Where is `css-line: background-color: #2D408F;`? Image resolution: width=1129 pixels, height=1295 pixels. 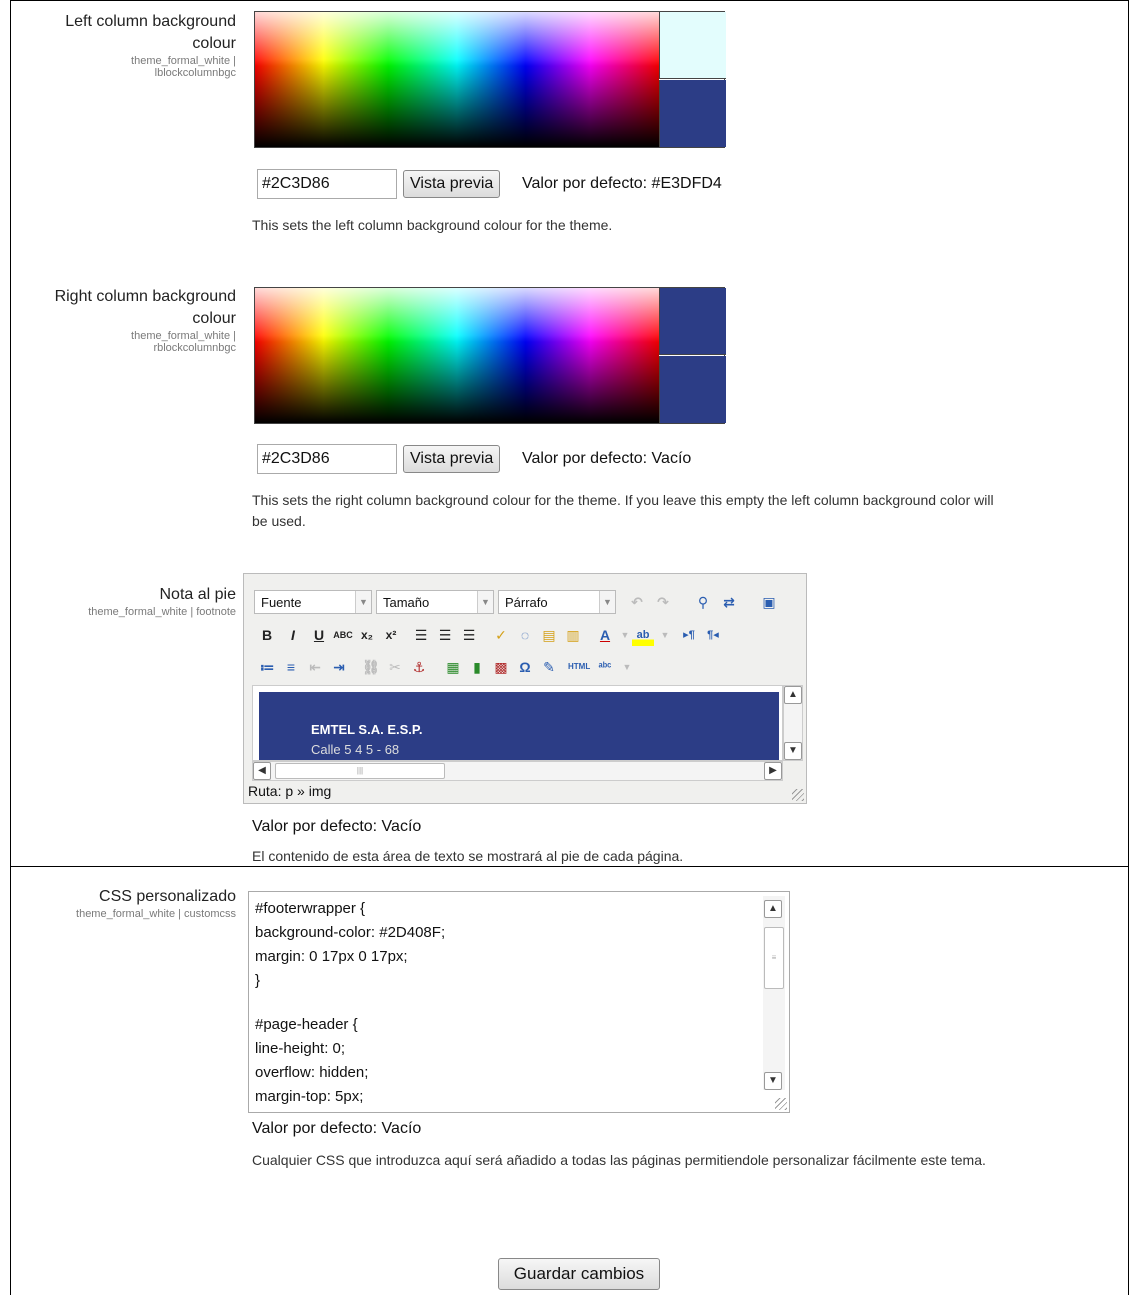 css-line: background-color: #2D408F; is located at coordinates (350, 932).